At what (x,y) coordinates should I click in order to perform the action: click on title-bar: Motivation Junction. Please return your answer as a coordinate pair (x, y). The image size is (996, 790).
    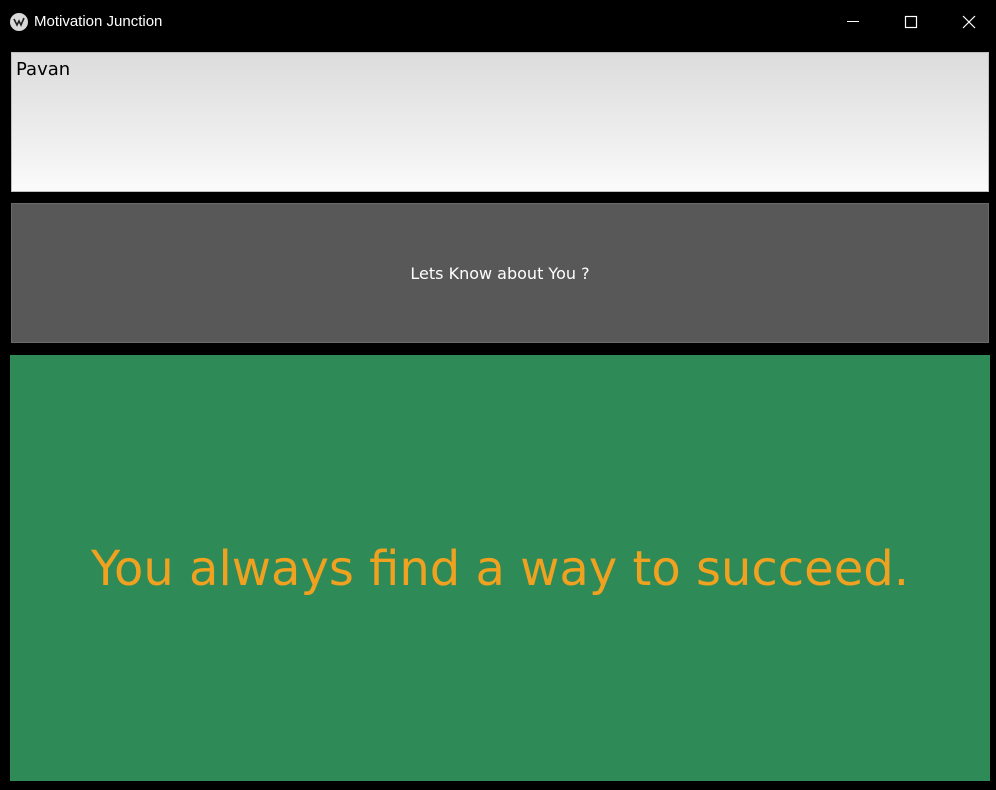
    Looking at the image, I should click on (498, 22).